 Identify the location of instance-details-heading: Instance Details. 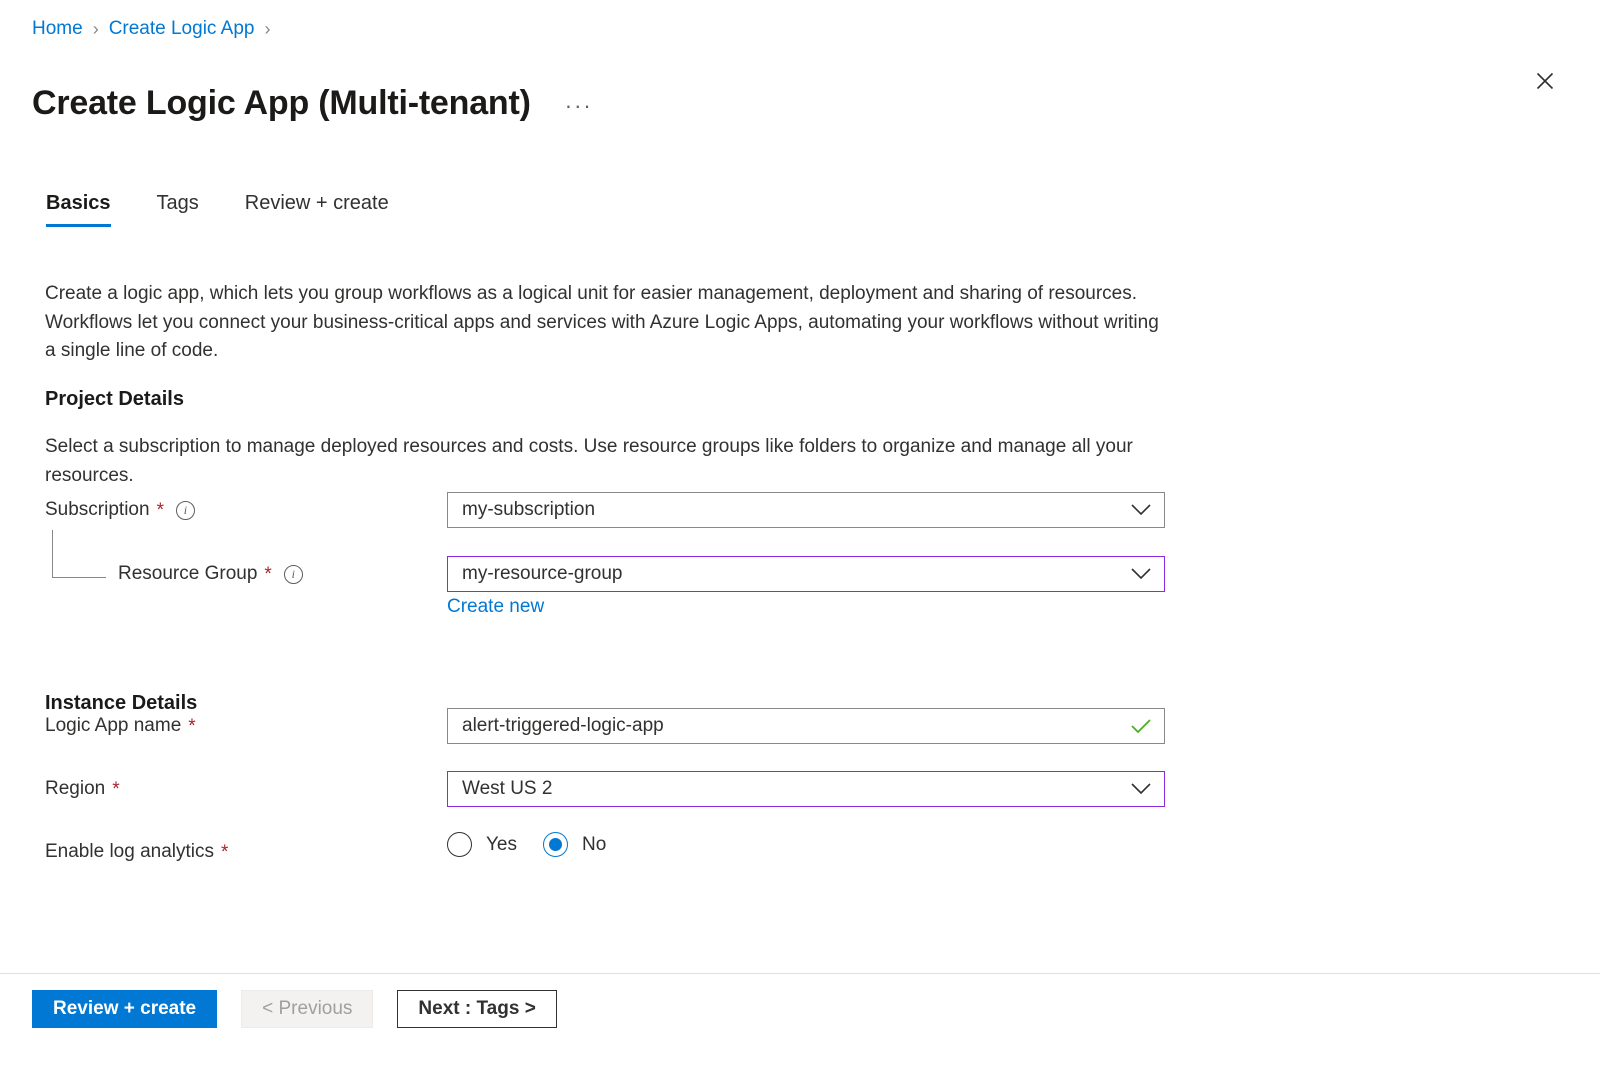
(121, 702).